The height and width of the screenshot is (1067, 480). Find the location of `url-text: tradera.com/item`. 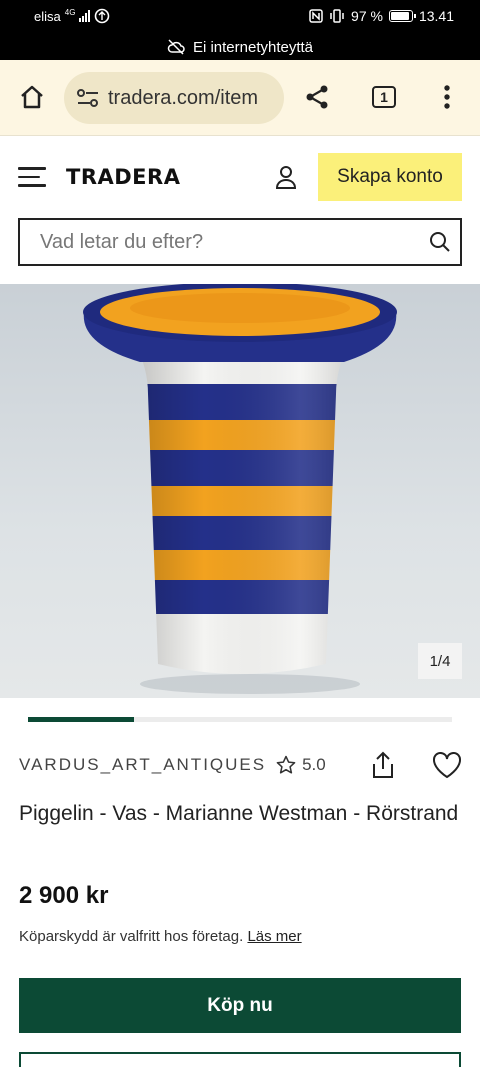

url-text: tradera.com/item is located at coordinates (183, 97).